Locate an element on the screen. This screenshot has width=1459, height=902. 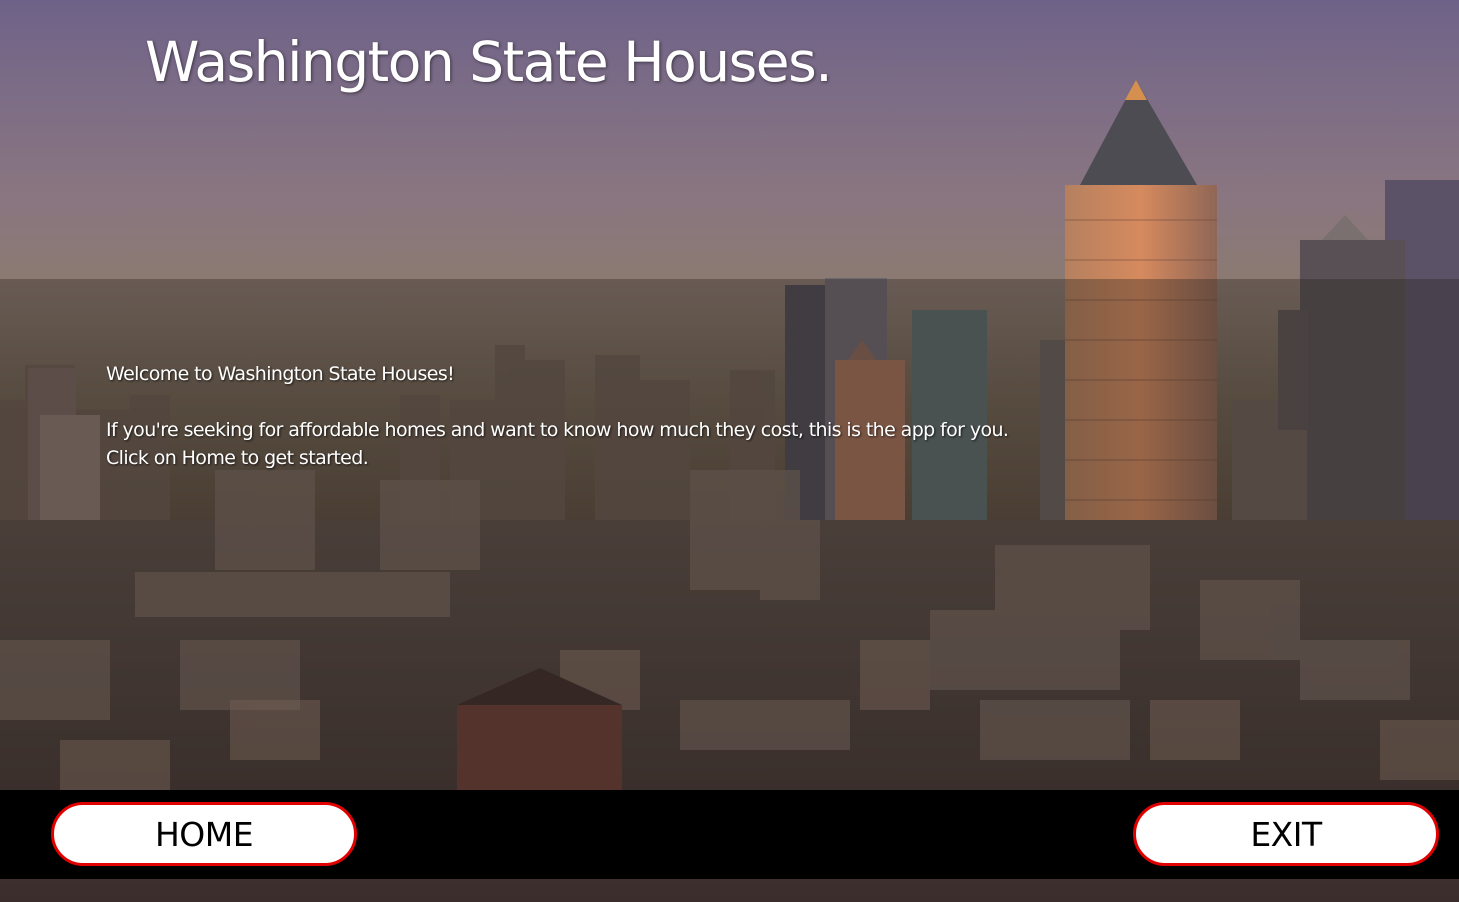
welcome-greeting: Welcome to Washington State Houses! is located at coordinates (280, 374).